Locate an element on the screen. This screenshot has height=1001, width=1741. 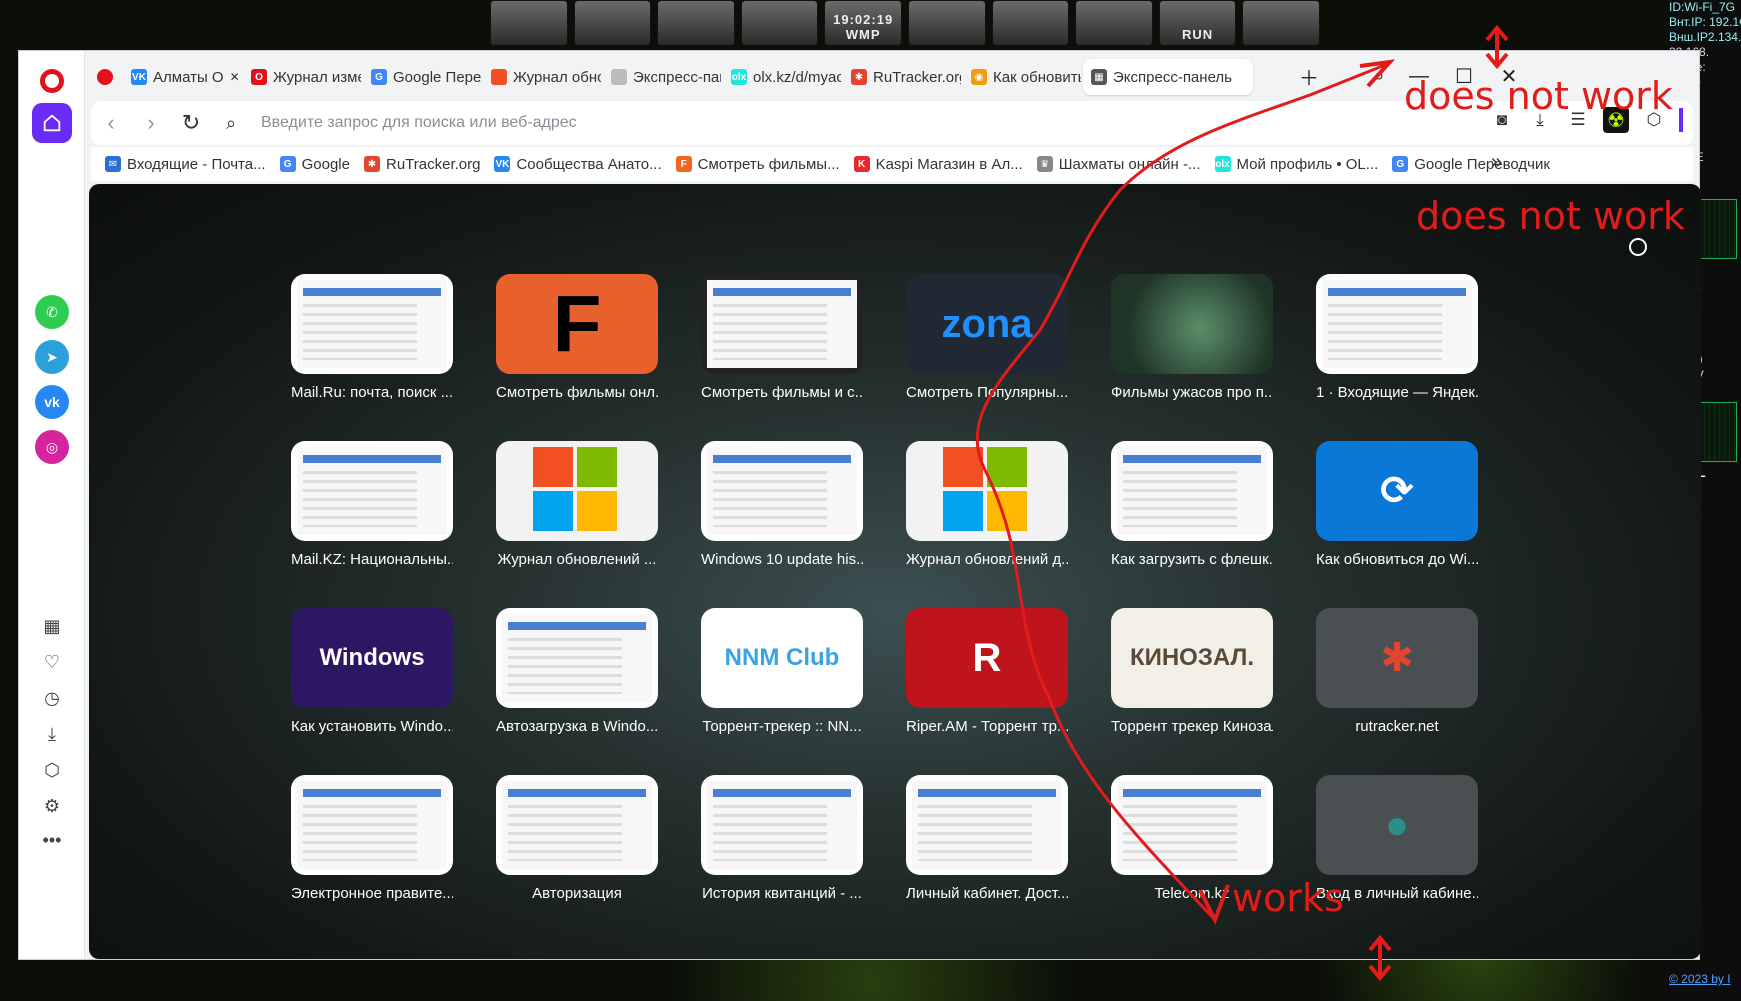
heart-icon: ♡ is located at coordinates (52, 662).